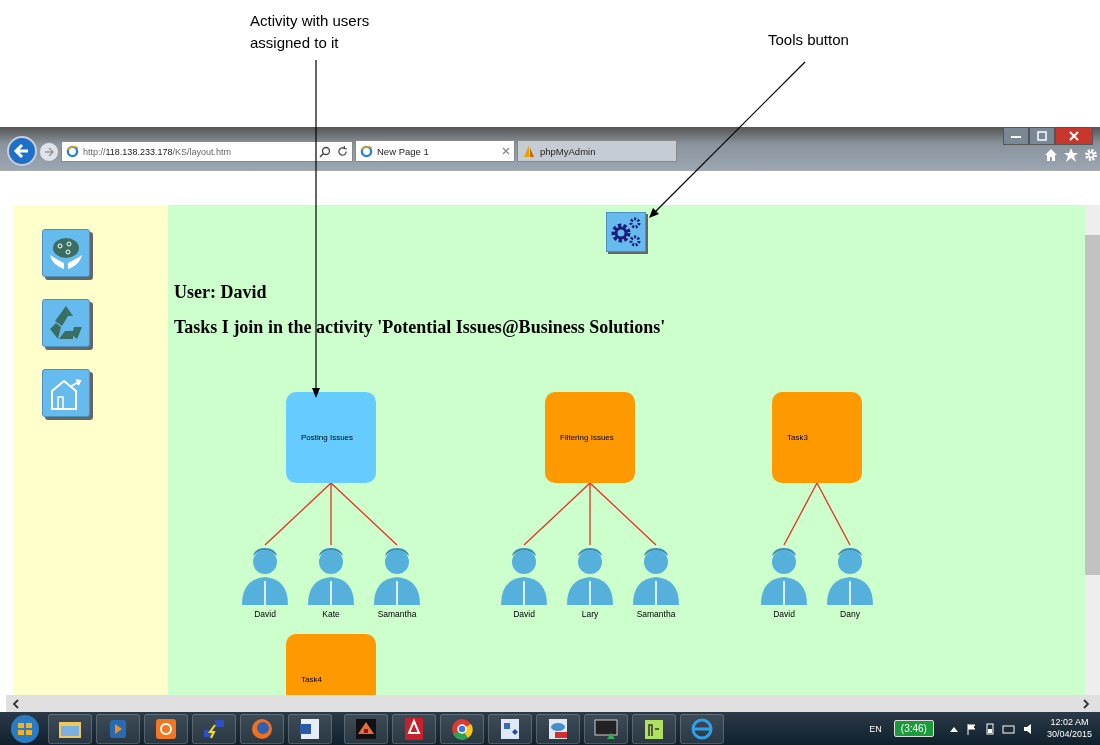 This screenshot has height=745, width=1100. What do you see at coordinates (331, 614) in the screenshot?
I see `user-name: Kate` at bounding box center [331, 614].